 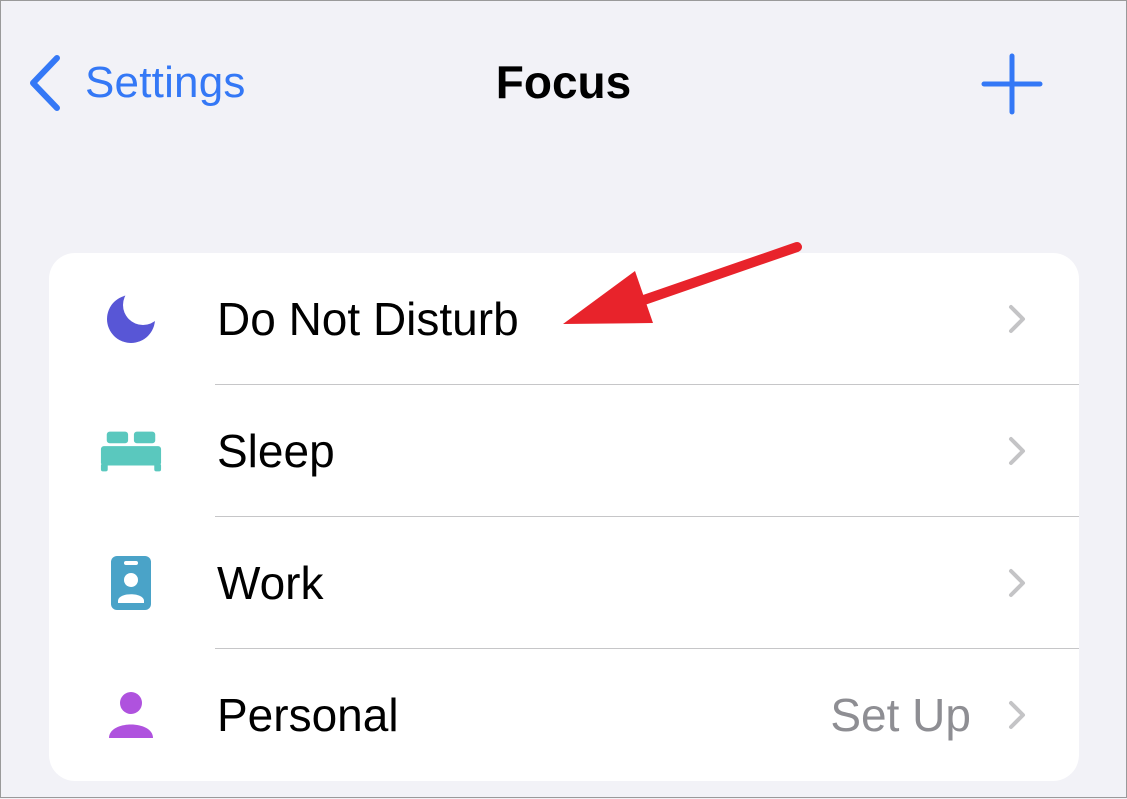 What do you see at coordinates (270, 583) in the screenshot?
I see `focus-item-label: Work` at bounding box center [270, 583].